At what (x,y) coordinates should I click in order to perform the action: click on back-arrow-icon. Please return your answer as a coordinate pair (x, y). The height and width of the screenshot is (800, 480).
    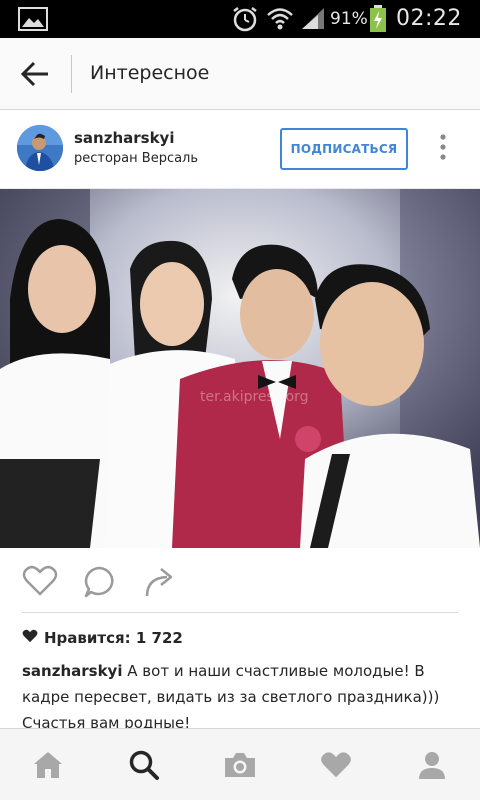
    Looking at the image, I should click on (35, 74).